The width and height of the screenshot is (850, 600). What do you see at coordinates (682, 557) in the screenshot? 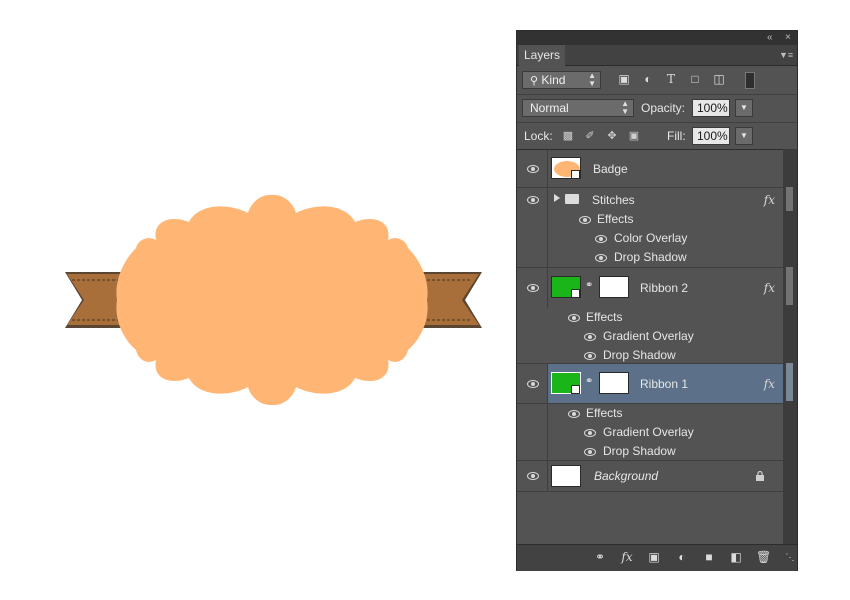
I see `adjustment-layer-icon: ◐` at bounding box center [682, 557].